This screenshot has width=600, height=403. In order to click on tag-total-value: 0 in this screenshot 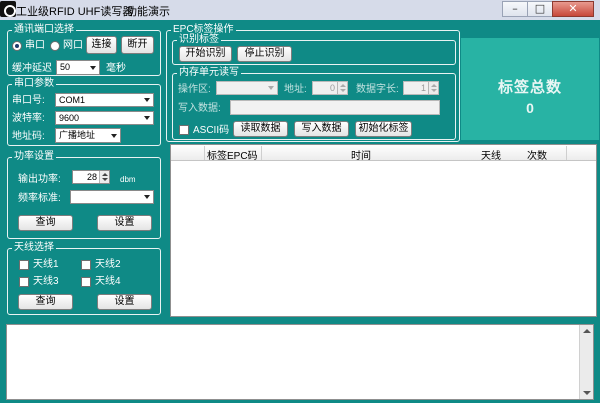, I will do `click(530, 108)`.